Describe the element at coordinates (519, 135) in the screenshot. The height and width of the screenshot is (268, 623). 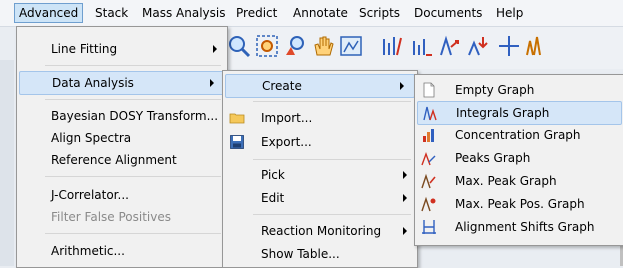
I see `menu-item-concentration-graph: Concentration Graph` at that location.